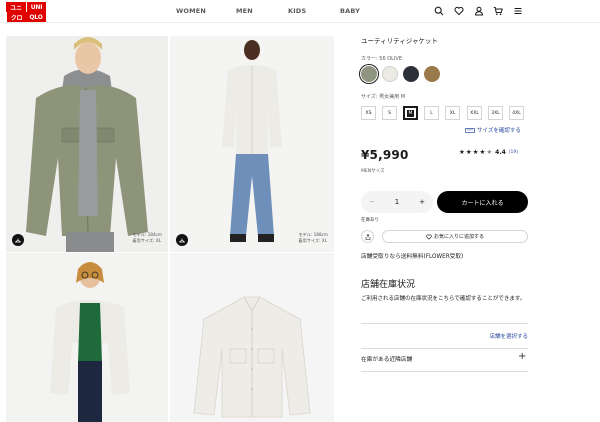 Image resolution: width=600 pixels, height=422 pixels. I want to click on star-half-icon: ★, so click(489, 152).